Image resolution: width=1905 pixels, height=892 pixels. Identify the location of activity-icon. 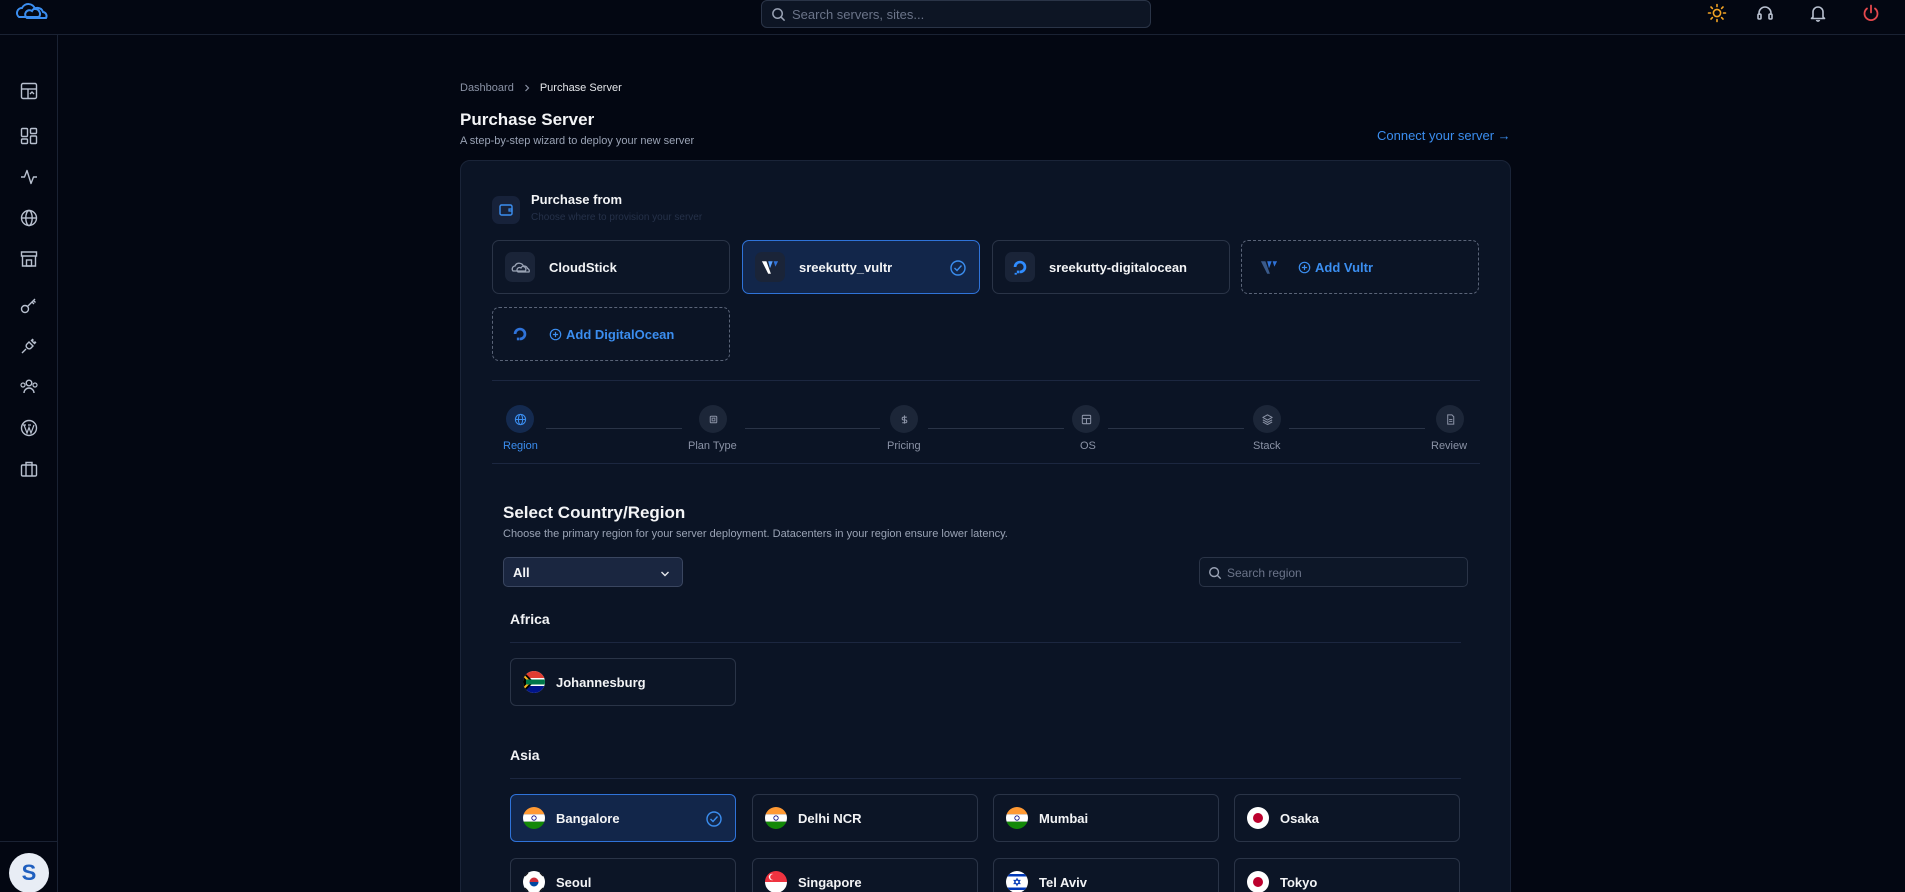
(29, 177).